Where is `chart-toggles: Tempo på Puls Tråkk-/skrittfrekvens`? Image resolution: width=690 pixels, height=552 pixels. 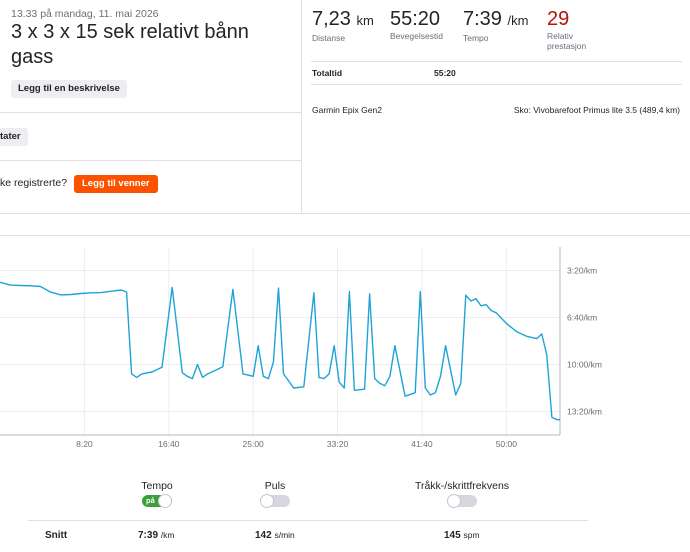
chart-toggles: Tempo på Puls Tråkk-/skrittfrekvens is located at coordinates (345, 500).